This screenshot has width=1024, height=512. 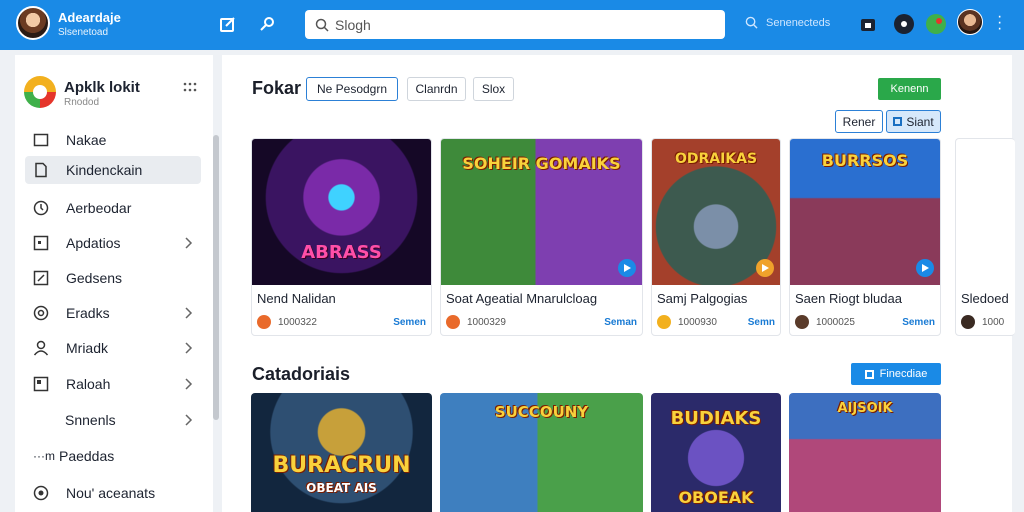 What do you see at coordinates (493, 89) in the screenshot?
I see `filter-chip-2: Slox` at bounding box center [493, 89].